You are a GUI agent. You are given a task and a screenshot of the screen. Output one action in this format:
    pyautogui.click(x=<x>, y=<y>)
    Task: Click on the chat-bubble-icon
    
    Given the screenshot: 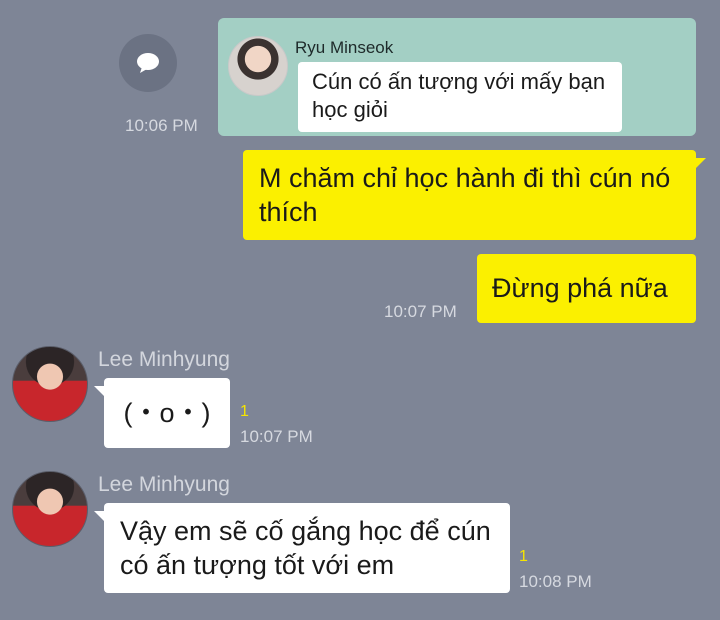 What is the action you would take?
    pyautogui.click(x=148, y=63)
    